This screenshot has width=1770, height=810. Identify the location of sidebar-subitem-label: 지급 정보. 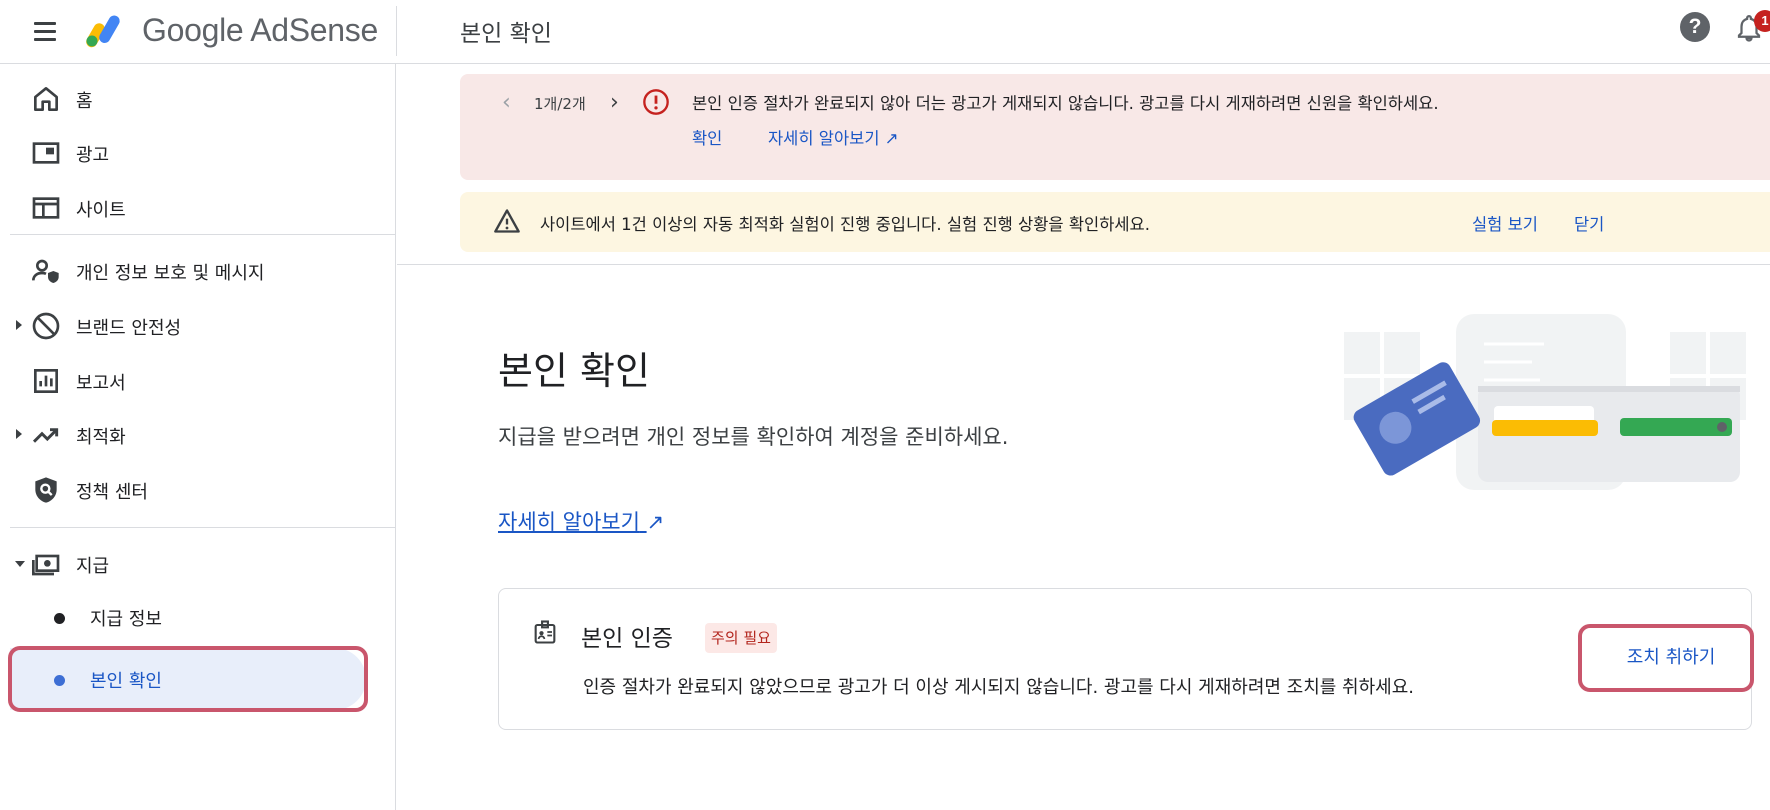
(126, 619).